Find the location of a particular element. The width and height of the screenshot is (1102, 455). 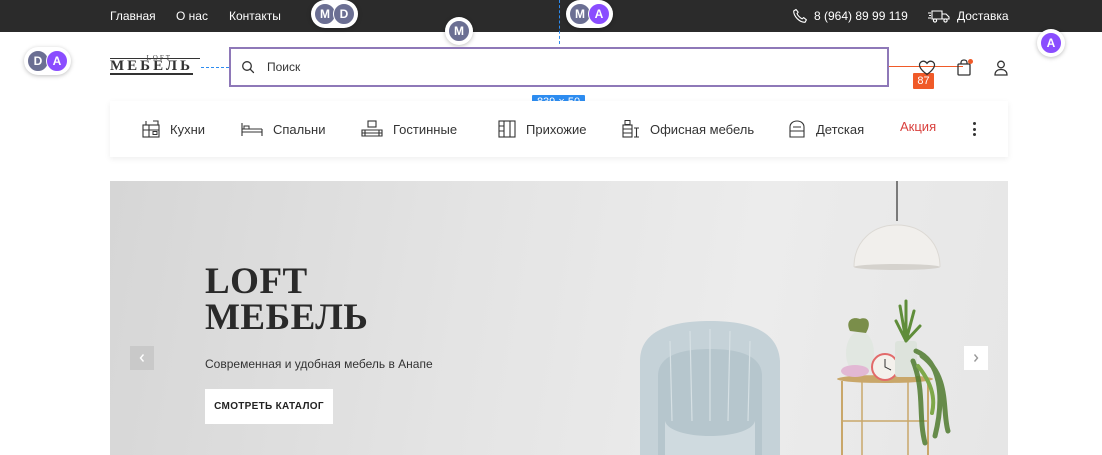

avatar: M is located at coordinates (459, 31).